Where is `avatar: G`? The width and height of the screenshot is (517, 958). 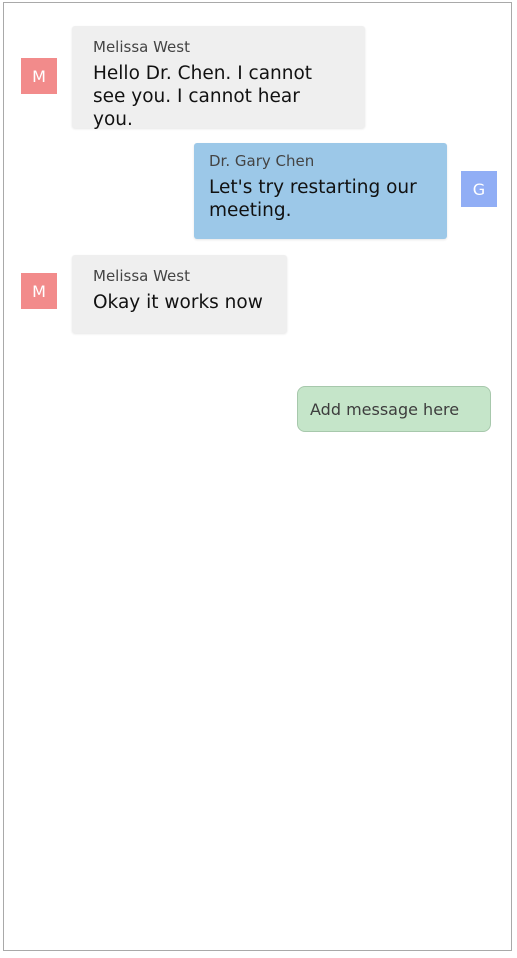 avatar: G is located at coordinates (479, 189).